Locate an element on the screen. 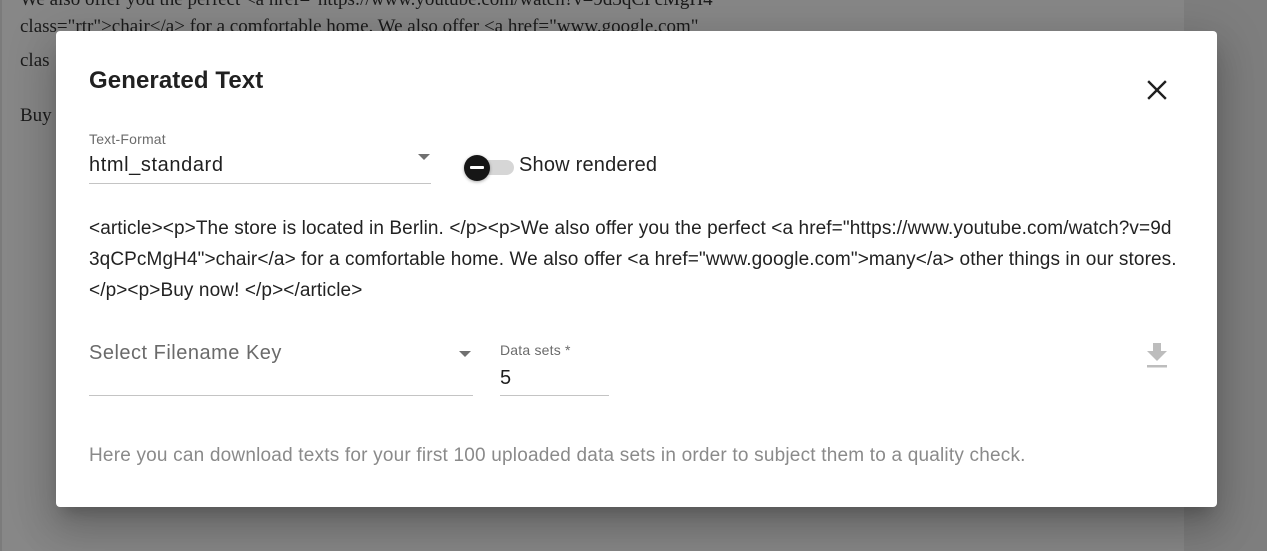 The image size is (1267, 551). close-button is located at coordinates (1157, 90).